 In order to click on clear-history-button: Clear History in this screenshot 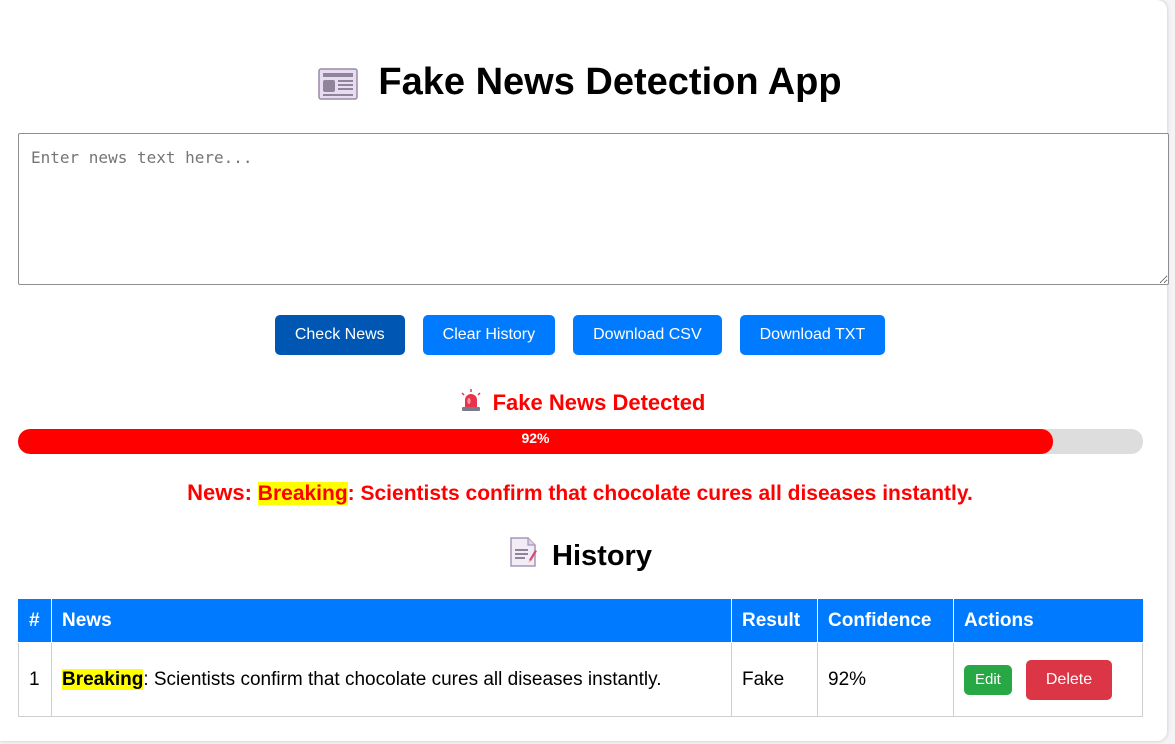, I will do `click(489, 335)`.